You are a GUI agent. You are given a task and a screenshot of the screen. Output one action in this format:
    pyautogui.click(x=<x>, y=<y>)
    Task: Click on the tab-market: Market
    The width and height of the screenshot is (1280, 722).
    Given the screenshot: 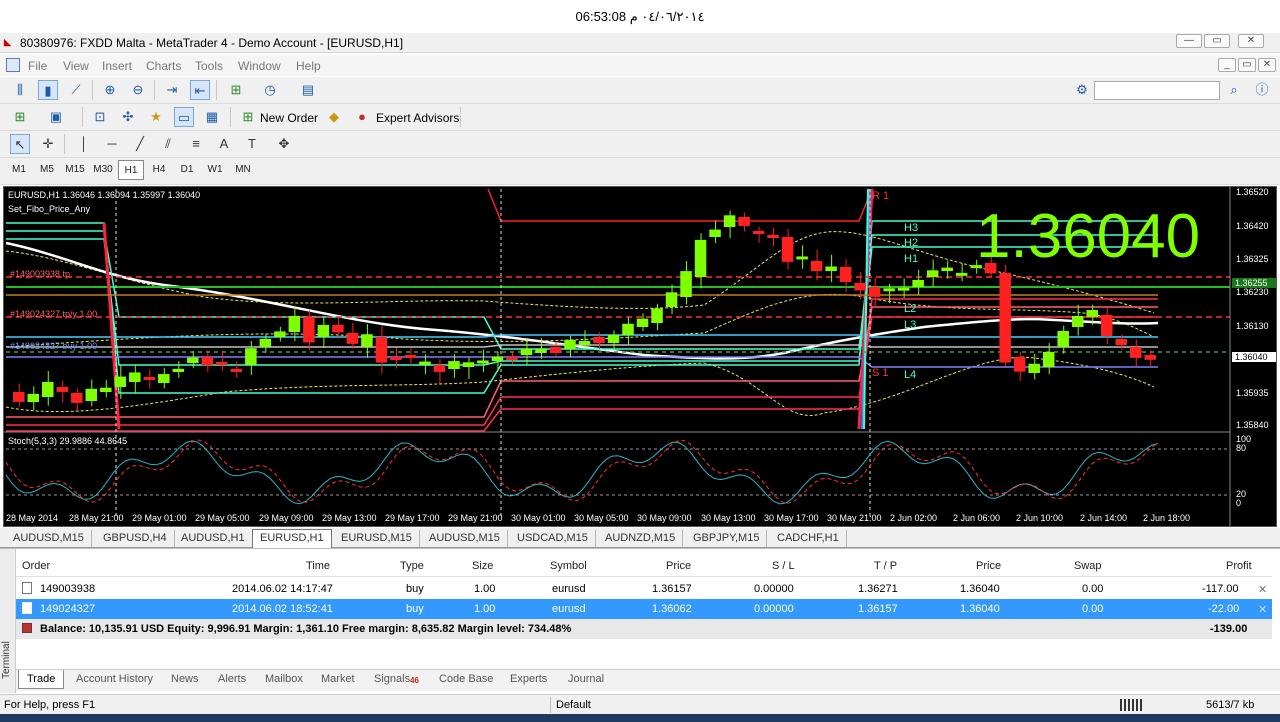 What is the action you would take?
    pyautogui.click(x=338, y=679)
    